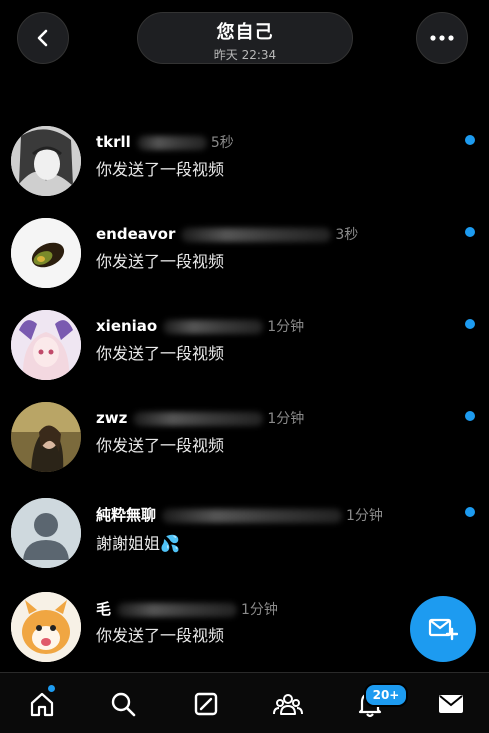 This screenshot has height=733, width=489. I want to click on conversation-name-line: endeavor 3秒, so click(227, 234).